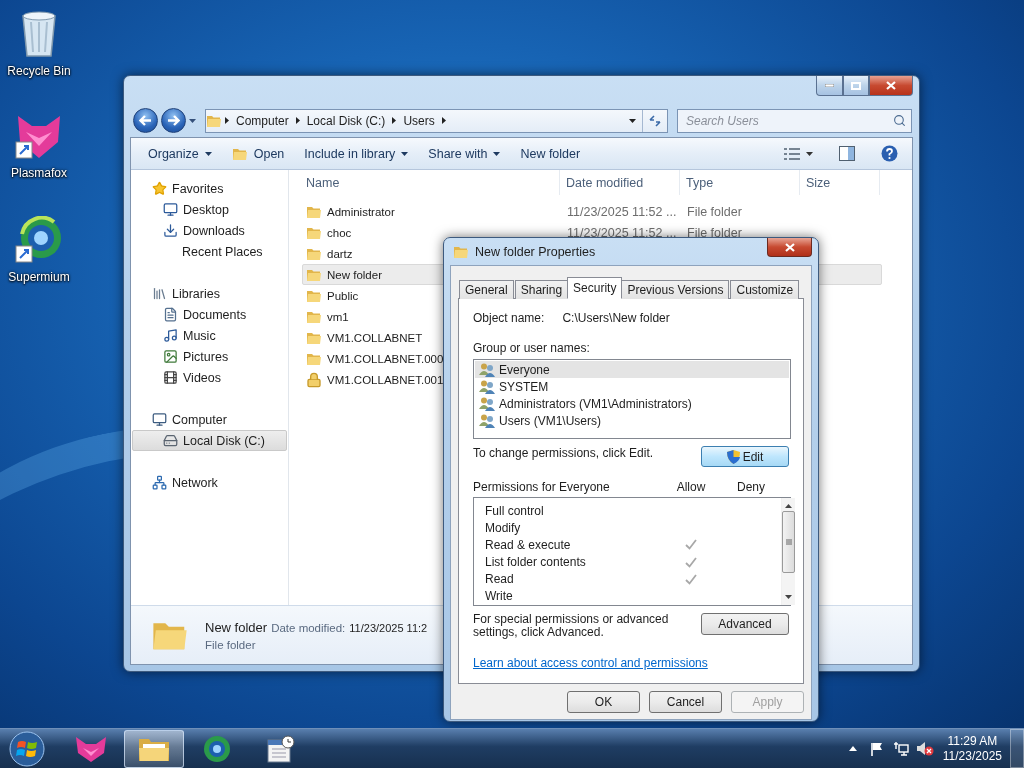  Describe the element at coordinates (339, 232) in the screenshot. I see `file-name: choc` at that location.